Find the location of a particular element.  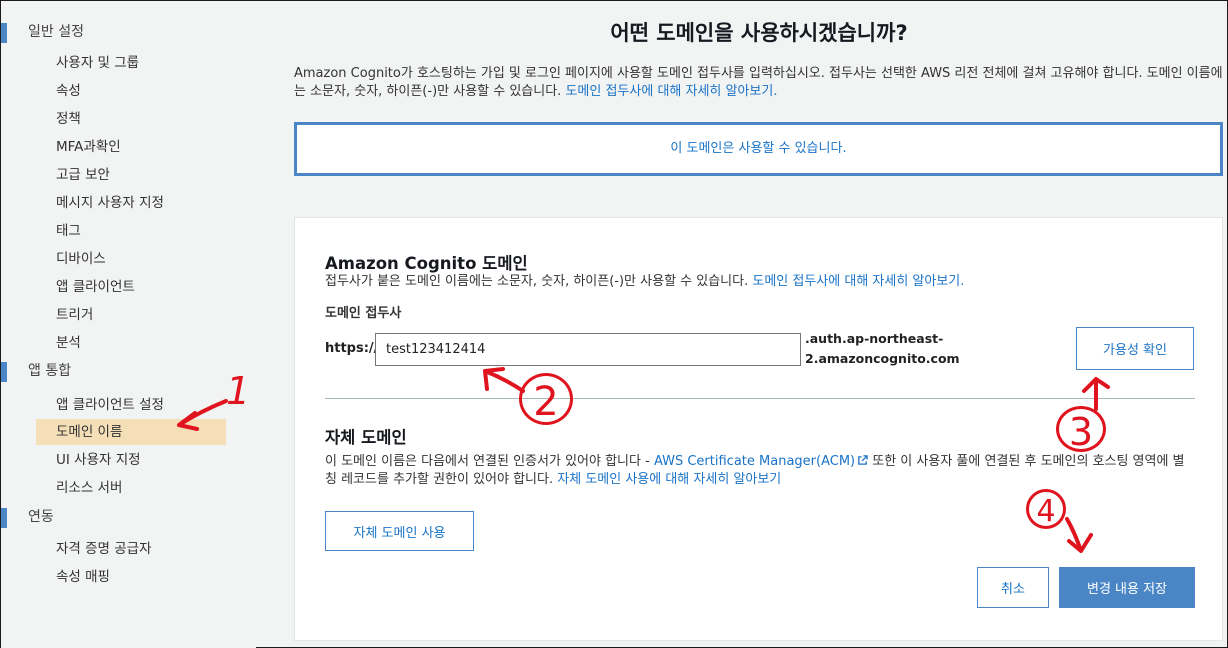

sidebar-item-mfa: MFA과확인 is located at coordinates (131, 147).